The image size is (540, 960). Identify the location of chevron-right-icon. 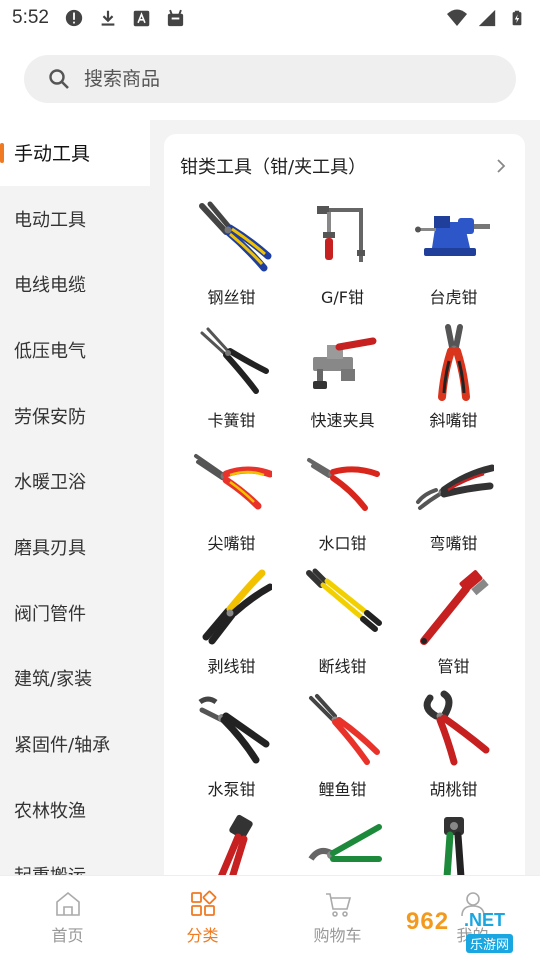
(501, 166).